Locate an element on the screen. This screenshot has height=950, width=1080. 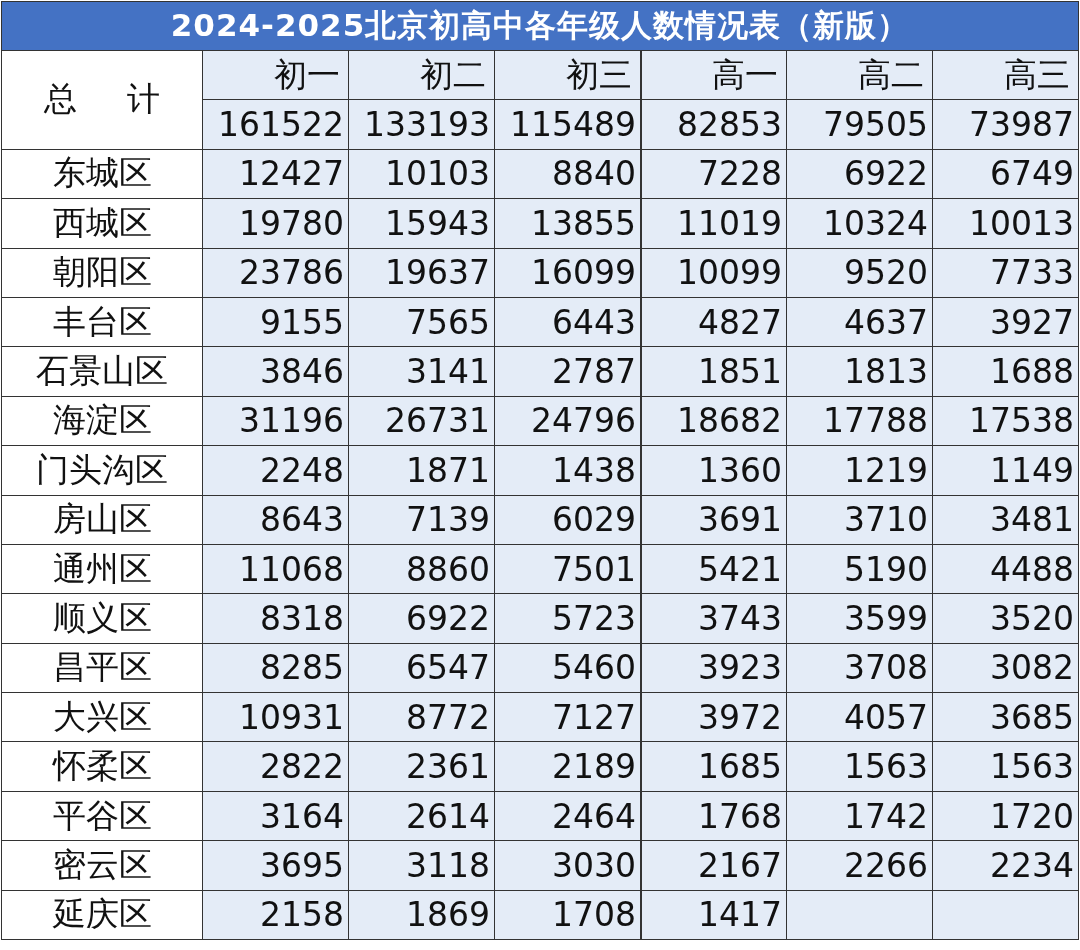
table-cell: 3164 is located at coordinates (275, 816).